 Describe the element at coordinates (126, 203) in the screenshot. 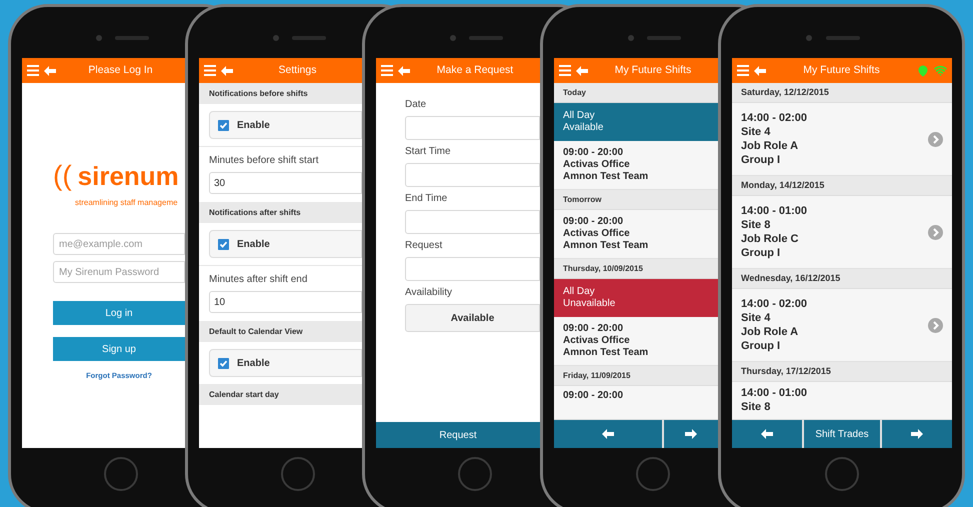

I see `logo-tagline: streamlining staff manageme` at that location.